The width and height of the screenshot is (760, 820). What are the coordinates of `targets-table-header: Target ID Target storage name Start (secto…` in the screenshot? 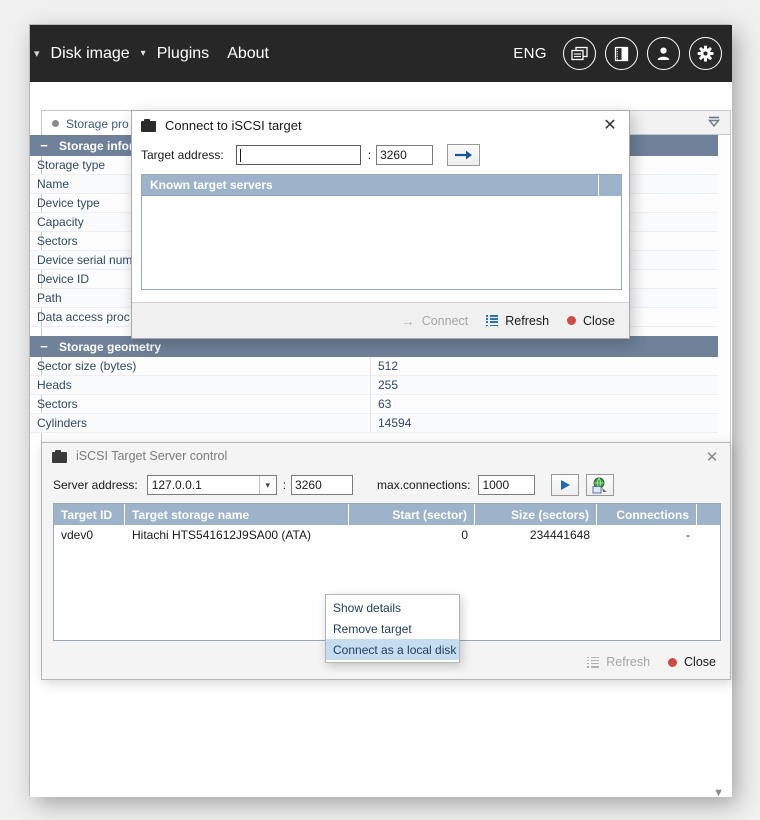 It's located at (387, 514).